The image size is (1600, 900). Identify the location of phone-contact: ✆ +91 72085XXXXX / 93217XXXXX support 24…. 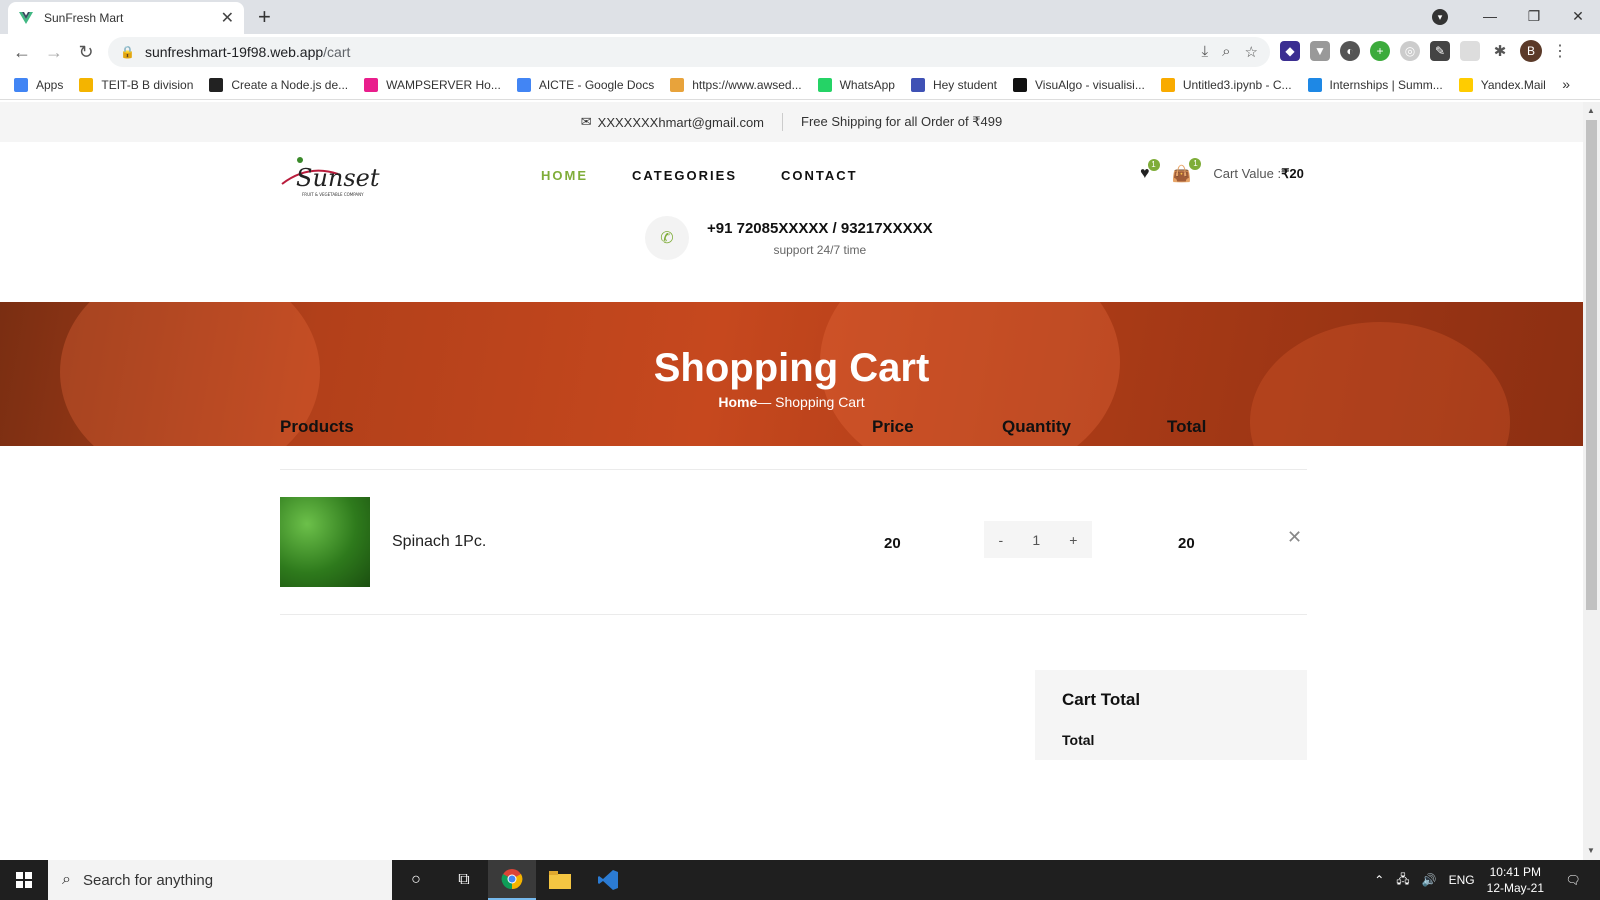
(789, 238).